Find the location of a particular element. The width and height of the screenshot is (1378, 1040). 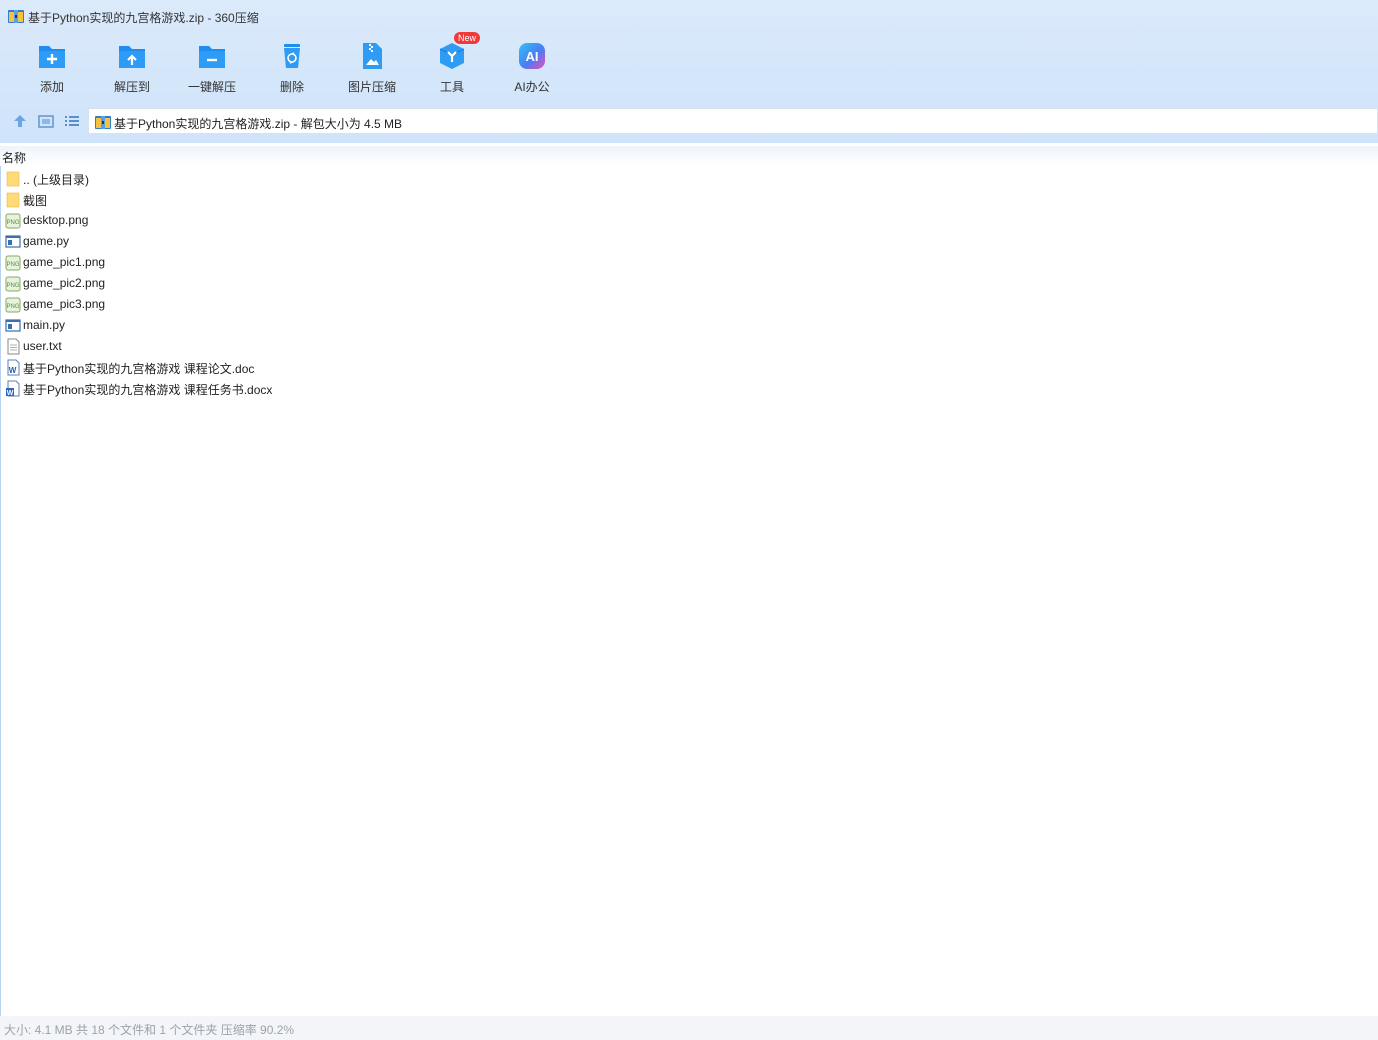

file-name: .. (上级目录) is located at coordinates (56, 180).